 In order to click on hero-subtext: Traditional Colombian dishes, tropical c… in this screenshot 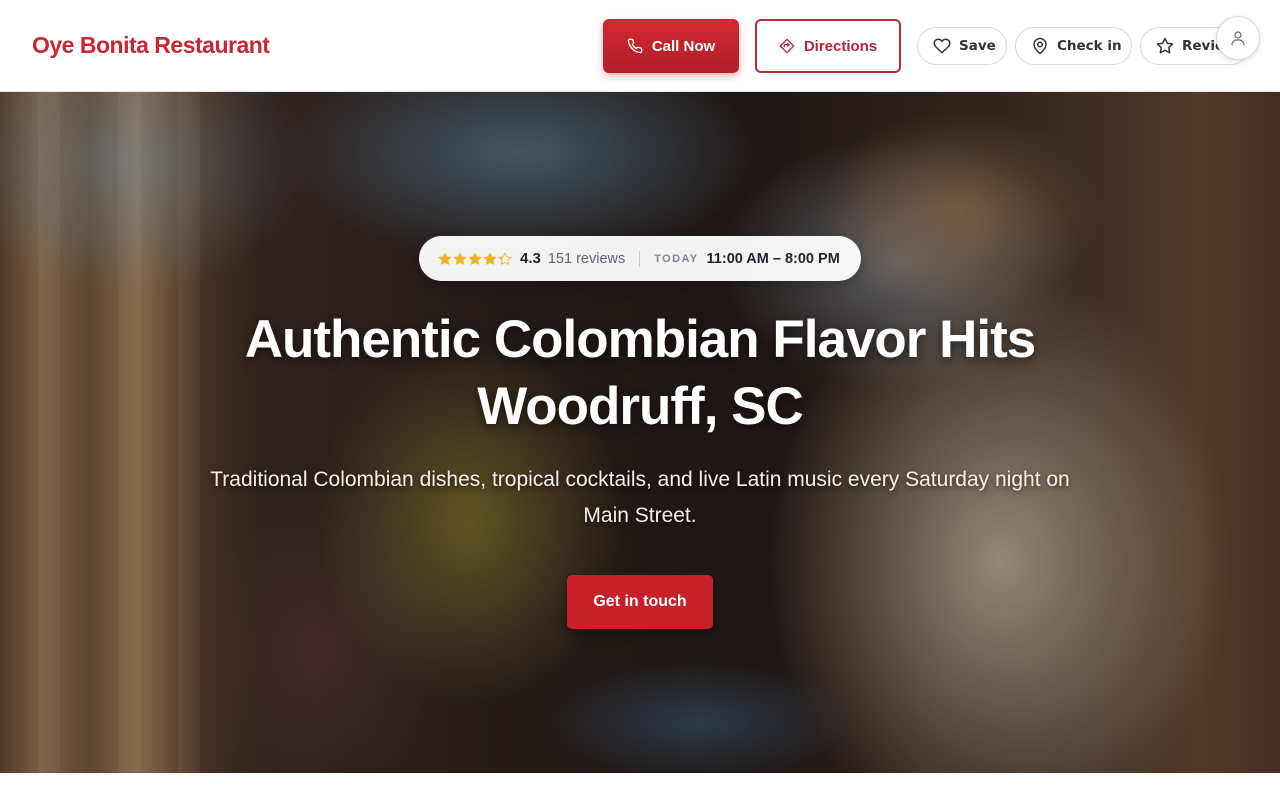, I will do `click(640, 497)`.